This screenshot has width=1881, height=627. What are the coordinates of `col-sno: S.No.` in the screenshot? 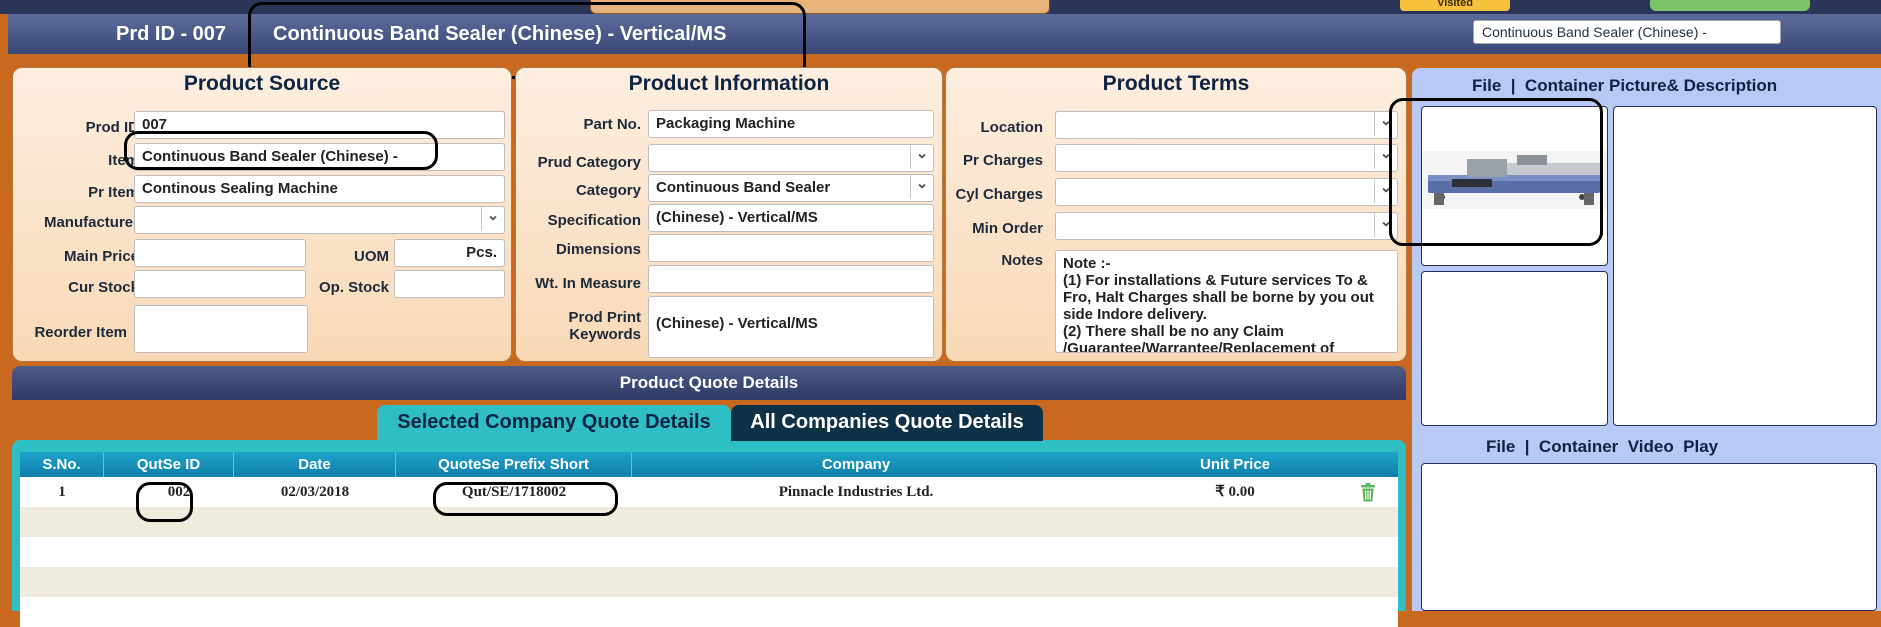 It's located at (62, 464).